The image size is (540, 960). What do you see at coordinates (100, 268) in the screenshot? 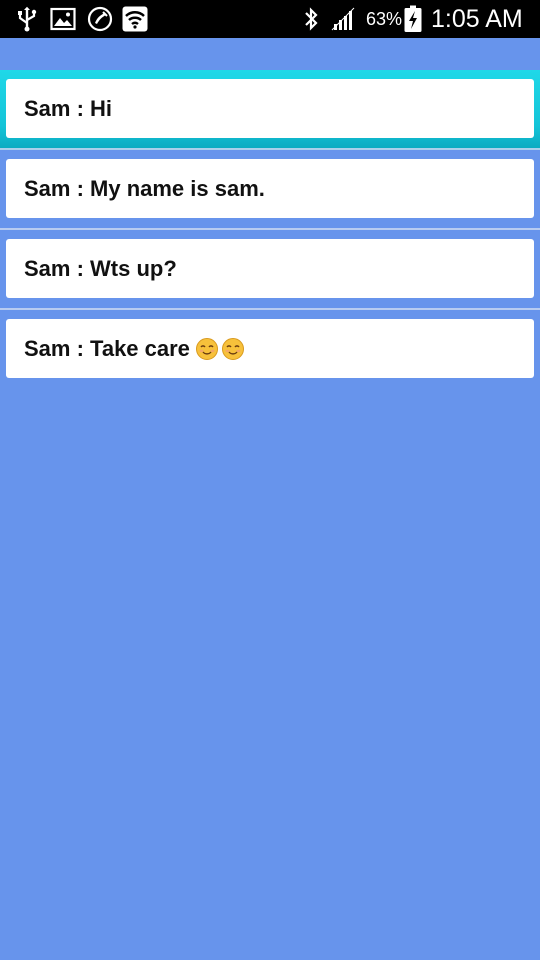
I see `message-text: Sam : Wts up?` at bounding box center [100, 268].